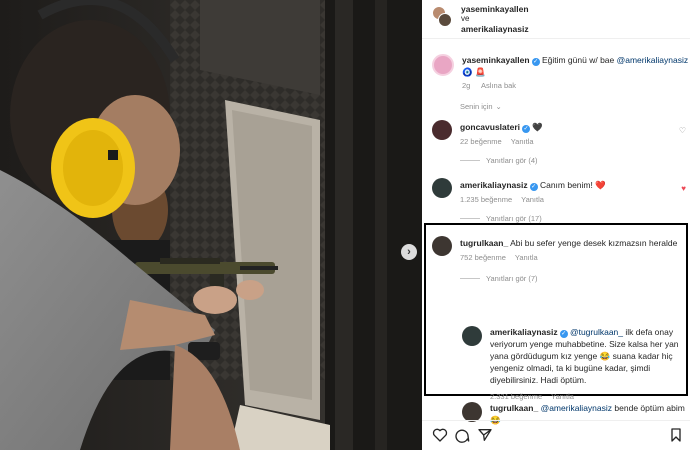  What do you see at coordinates (476, 106) in the screenshot?
I see `sort-label: Senin için` at bounding box center [476, 106].